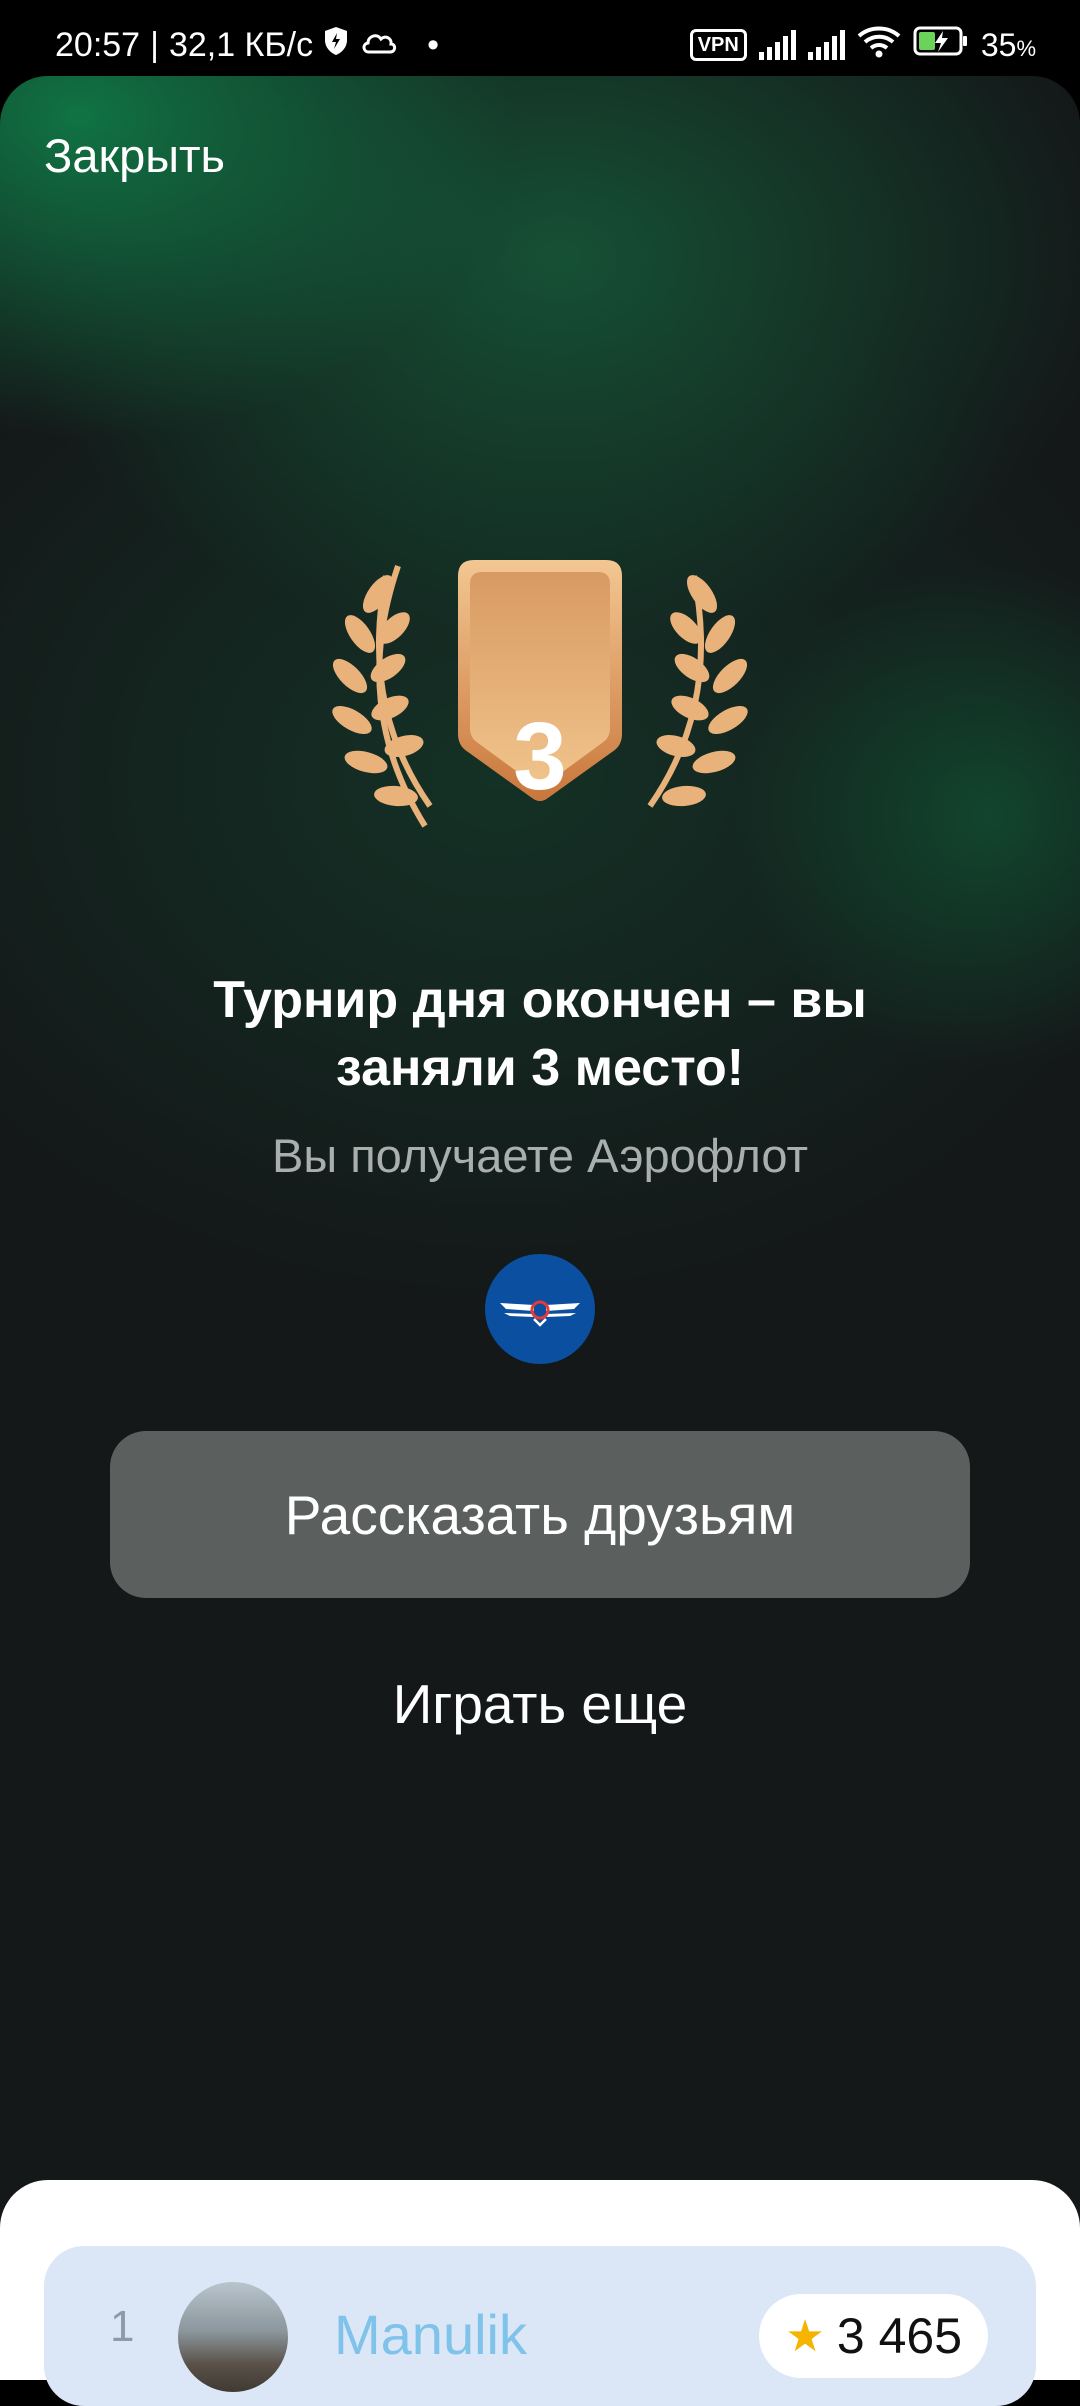  What do you see at coordinates (941, 45) in the screenshot?
I see `battery-charging-icon` at bounding box center [941, 45].